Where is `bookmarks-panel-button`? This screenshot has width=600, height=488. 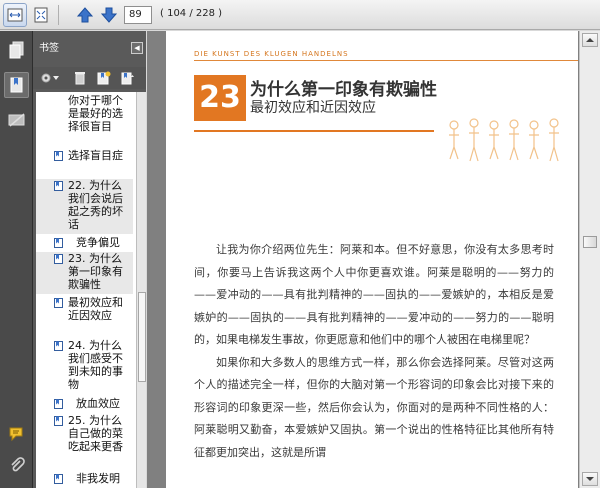 bookmarks-panel-button is located at coordinates (16, 85).